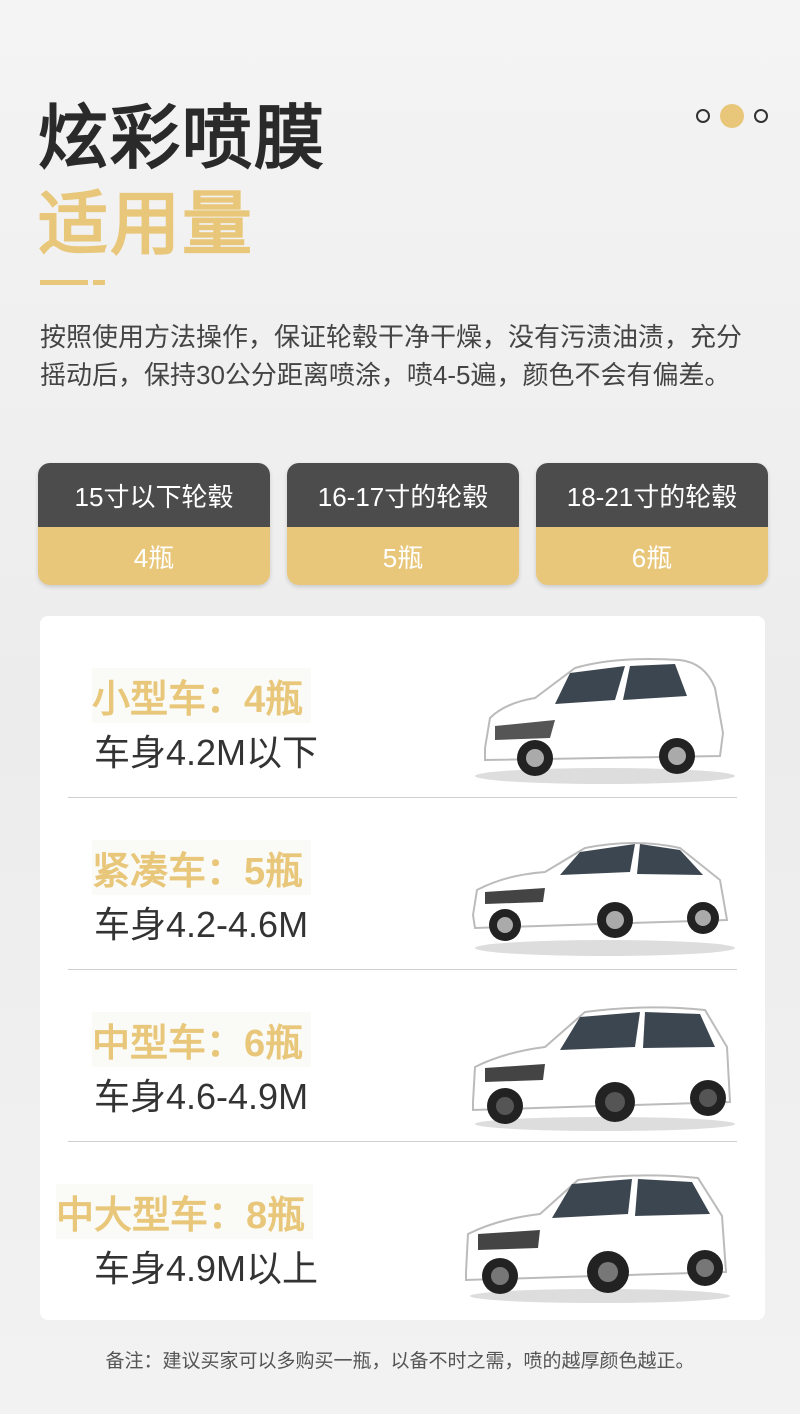 Image resolution: width=800 pixels, height=1414 pixels. I want to click on large-suv-car-image, so click(597, 1238).